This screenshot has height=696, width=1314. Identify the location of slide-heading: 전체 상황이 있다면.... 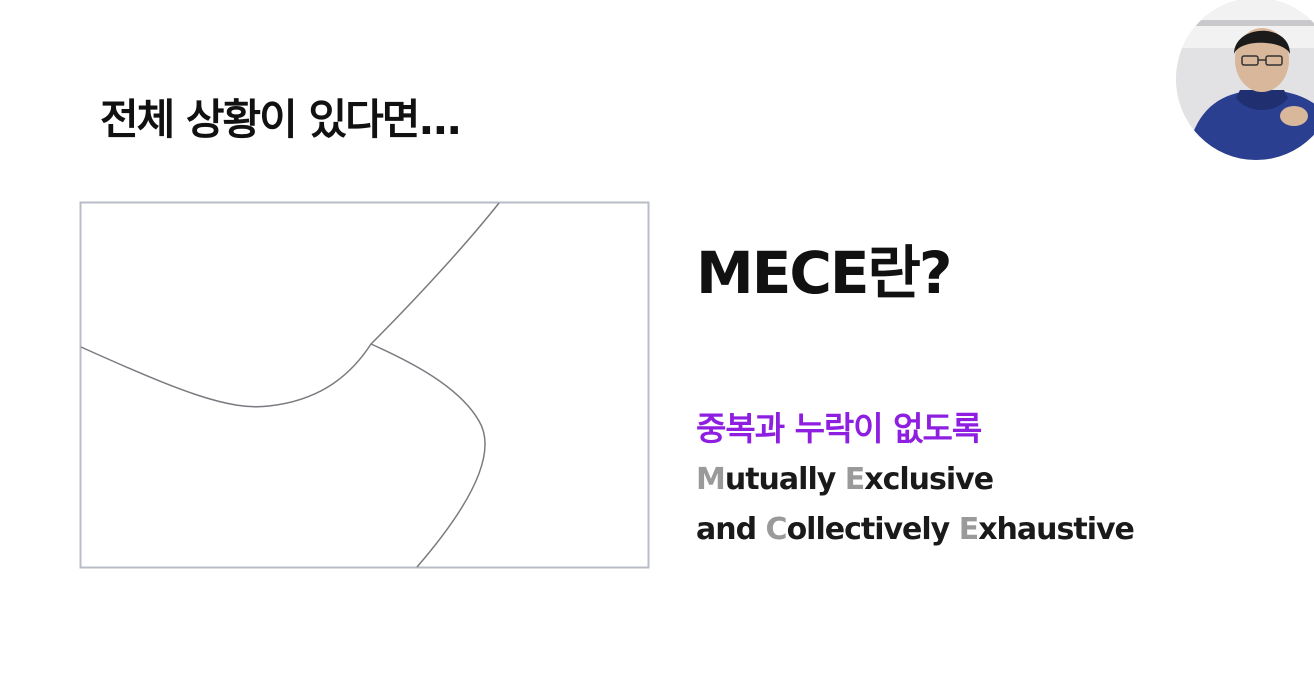
(281, 119).